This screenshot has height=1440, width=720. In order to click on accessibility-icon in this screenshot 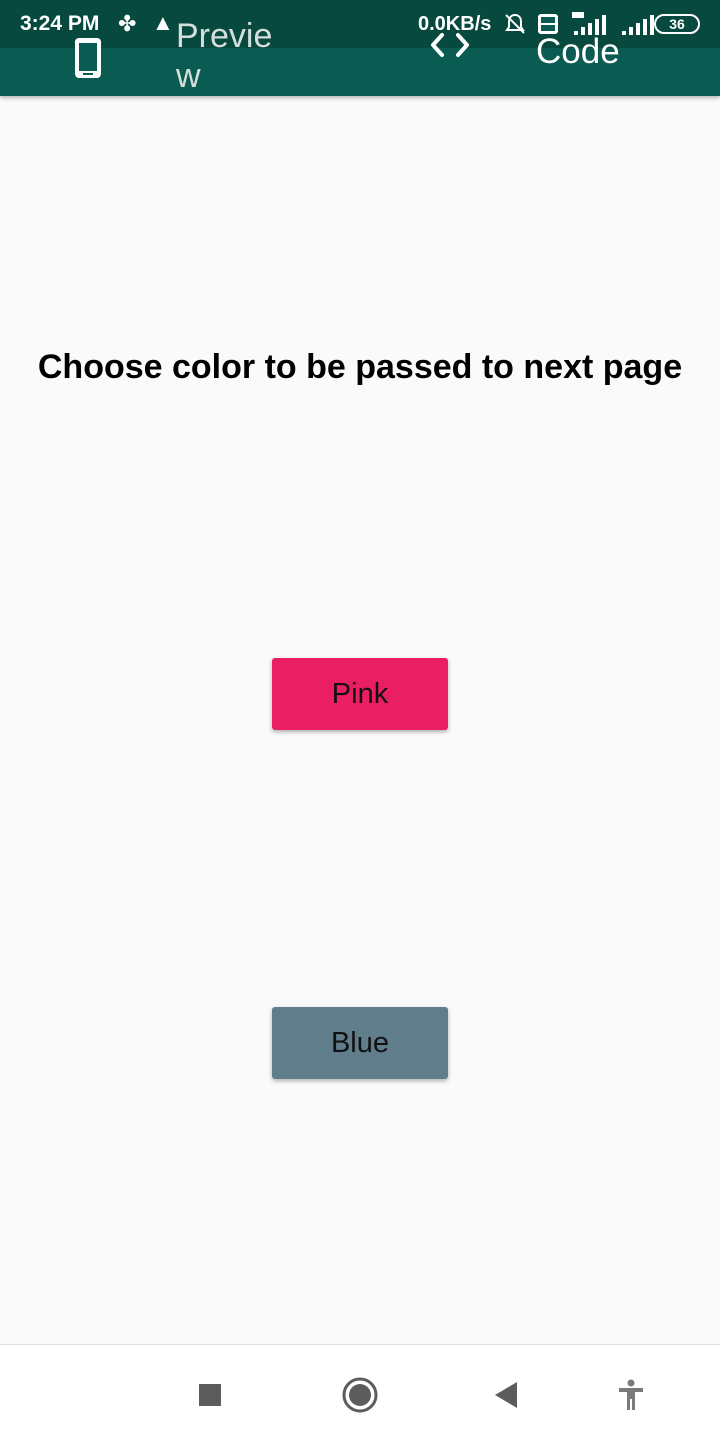, I will do `click(631, 1394)`.